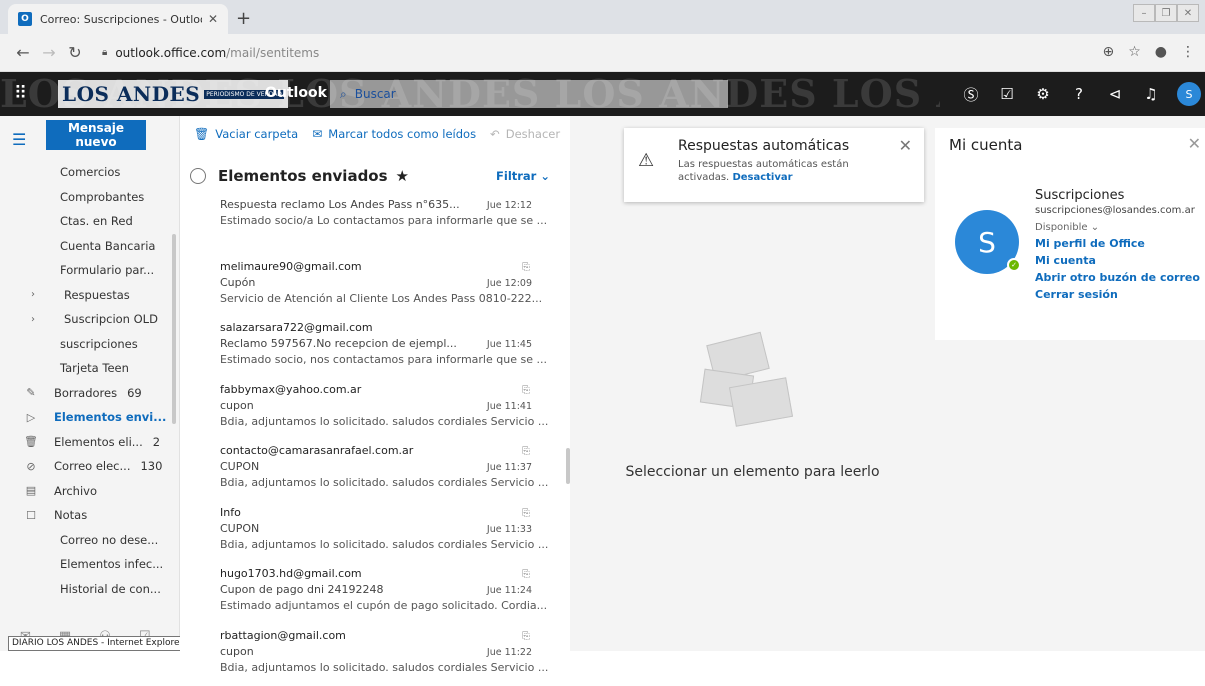 The height and width of the screenshot is (686, 1205). Describe the element at coordinates (90, 172) in the screenshot. I see `folder-item: Comercios` at that location.